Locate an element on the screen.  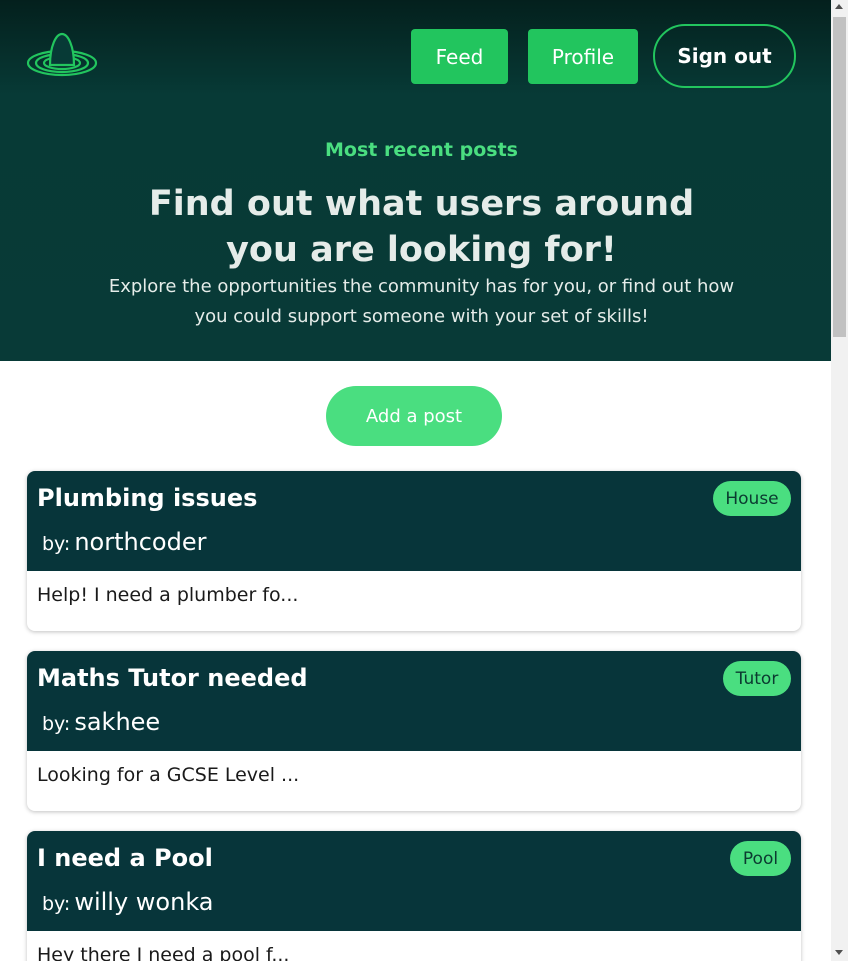
add-post-button: Add a post is located at coordinates (414, 416).